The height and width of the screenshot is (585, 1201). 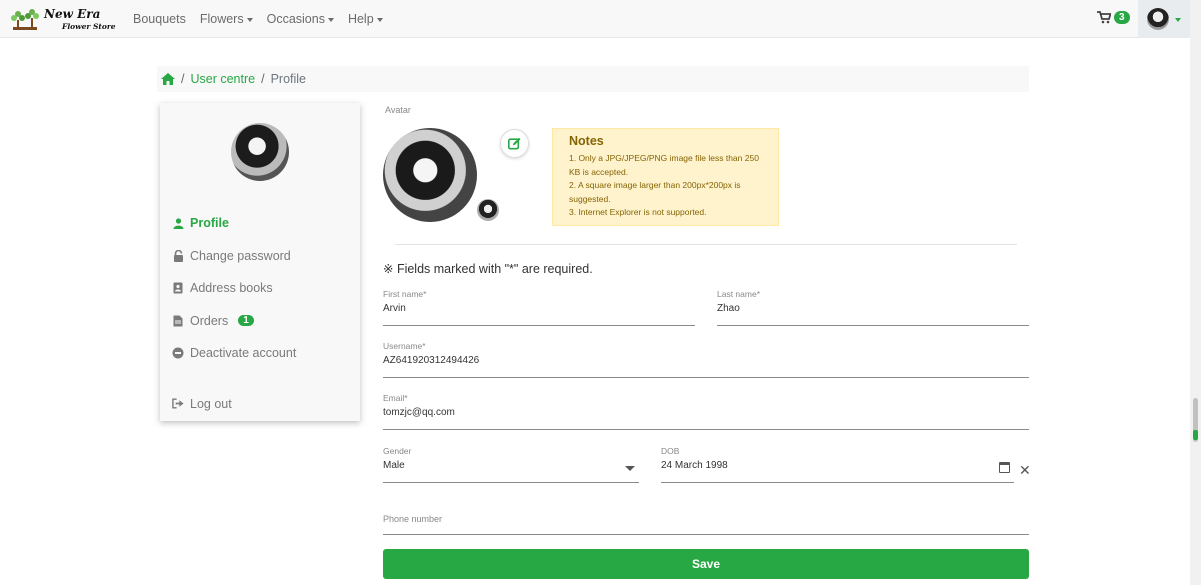 I want to click on username-value: AZ641920312494426, so click(x=431, y=360).